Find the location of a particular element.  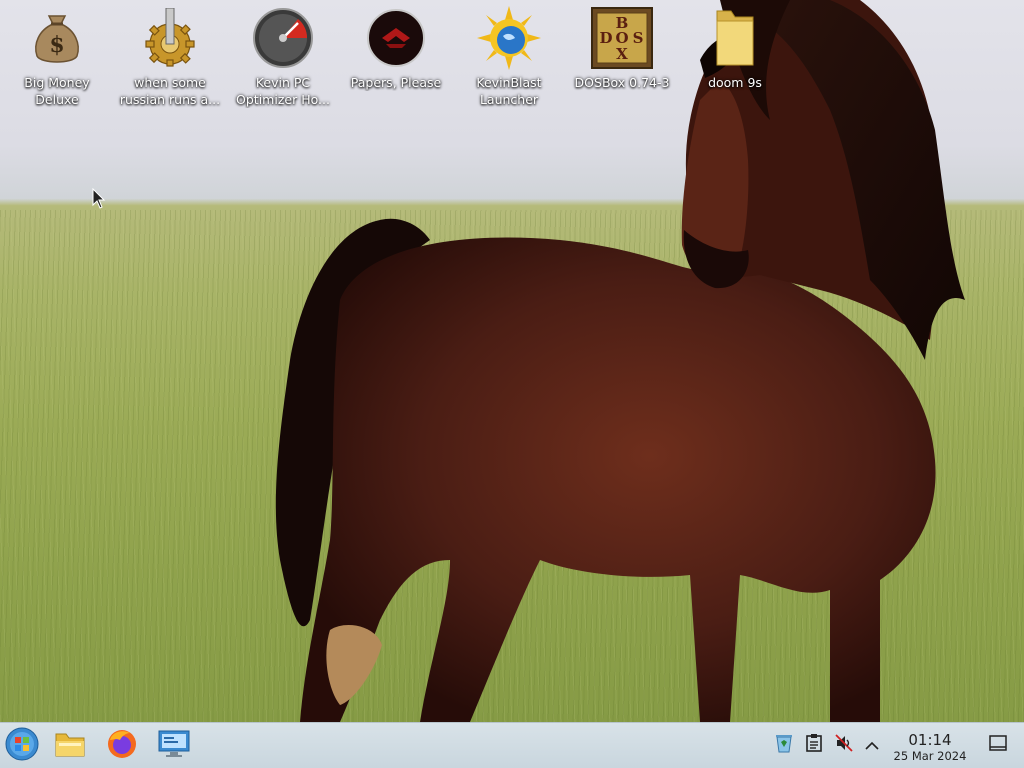

file-explorer-icon is located at coordinates (70, 746).